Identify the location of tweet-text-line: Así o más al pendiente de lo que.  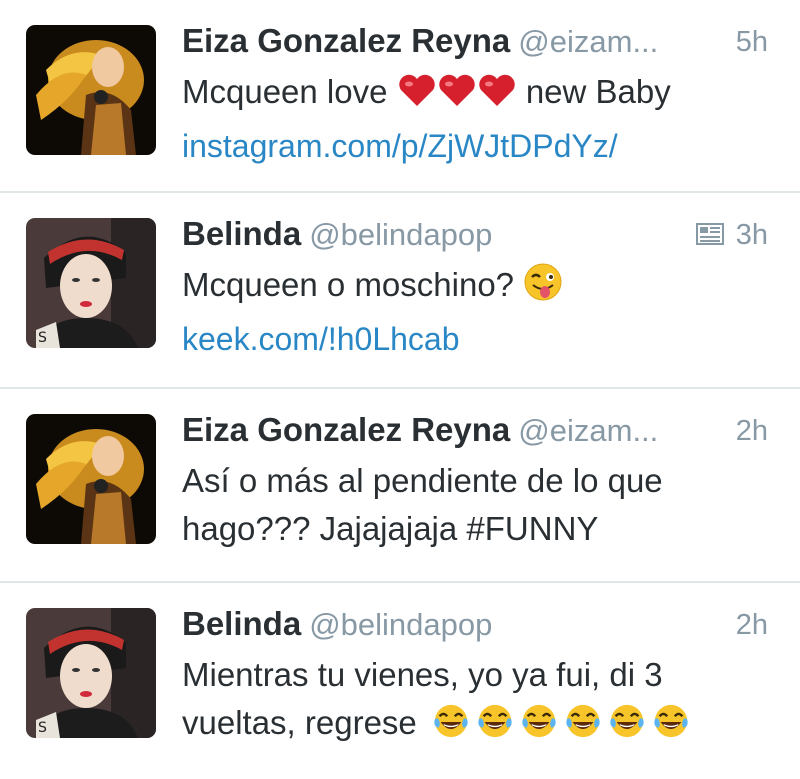
(422, 480).